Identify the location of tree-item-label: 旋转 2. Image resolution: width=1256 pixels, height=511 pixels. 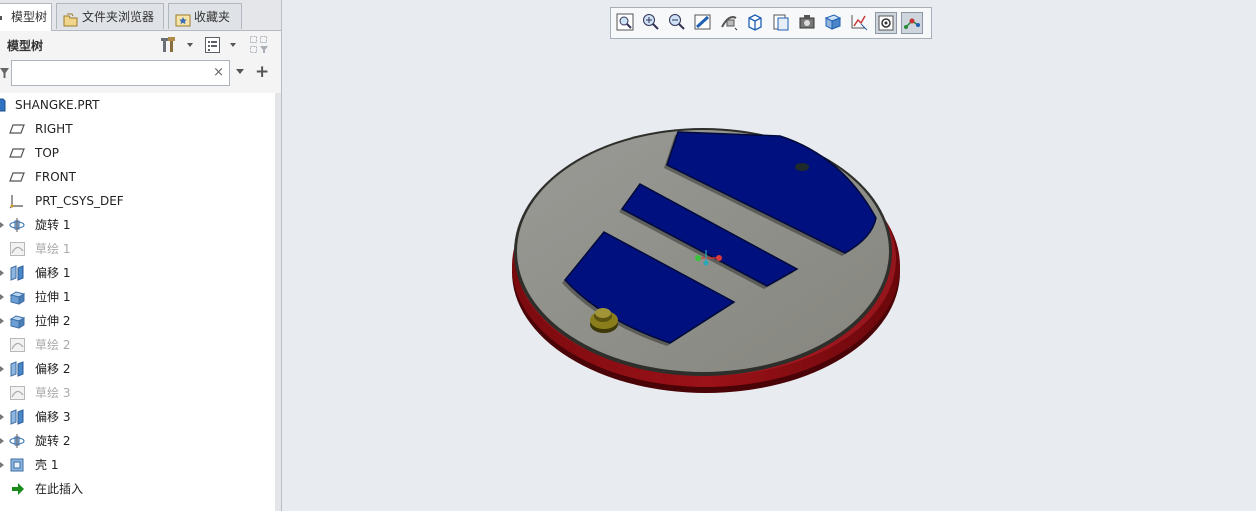
(53, 441).